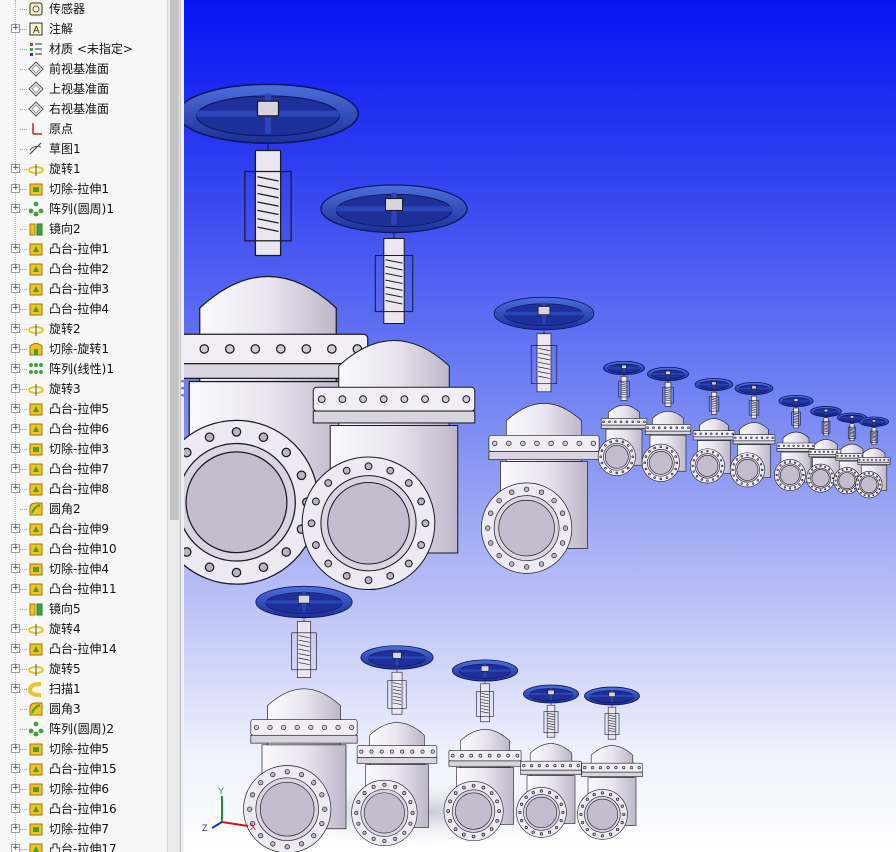 The height and width of the screenshot is (852, 896). Describe the element at coordinates (83, 89) in the screenshot. I see `tree-item: 上视基准面` at that location.